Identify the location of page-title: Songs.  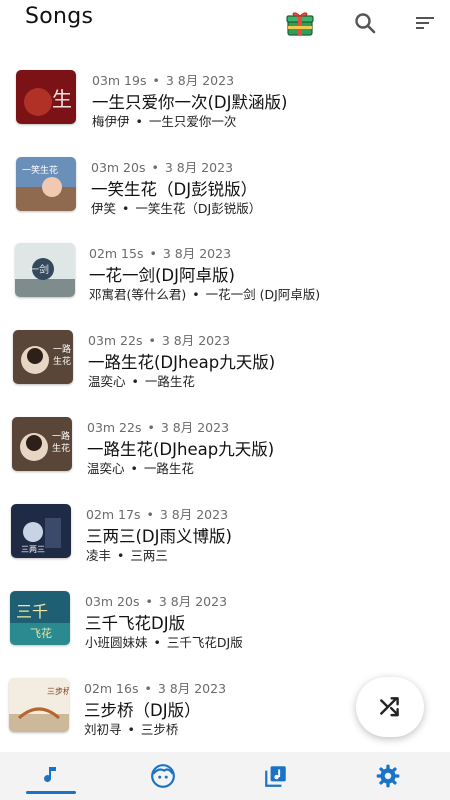
(59, 16).